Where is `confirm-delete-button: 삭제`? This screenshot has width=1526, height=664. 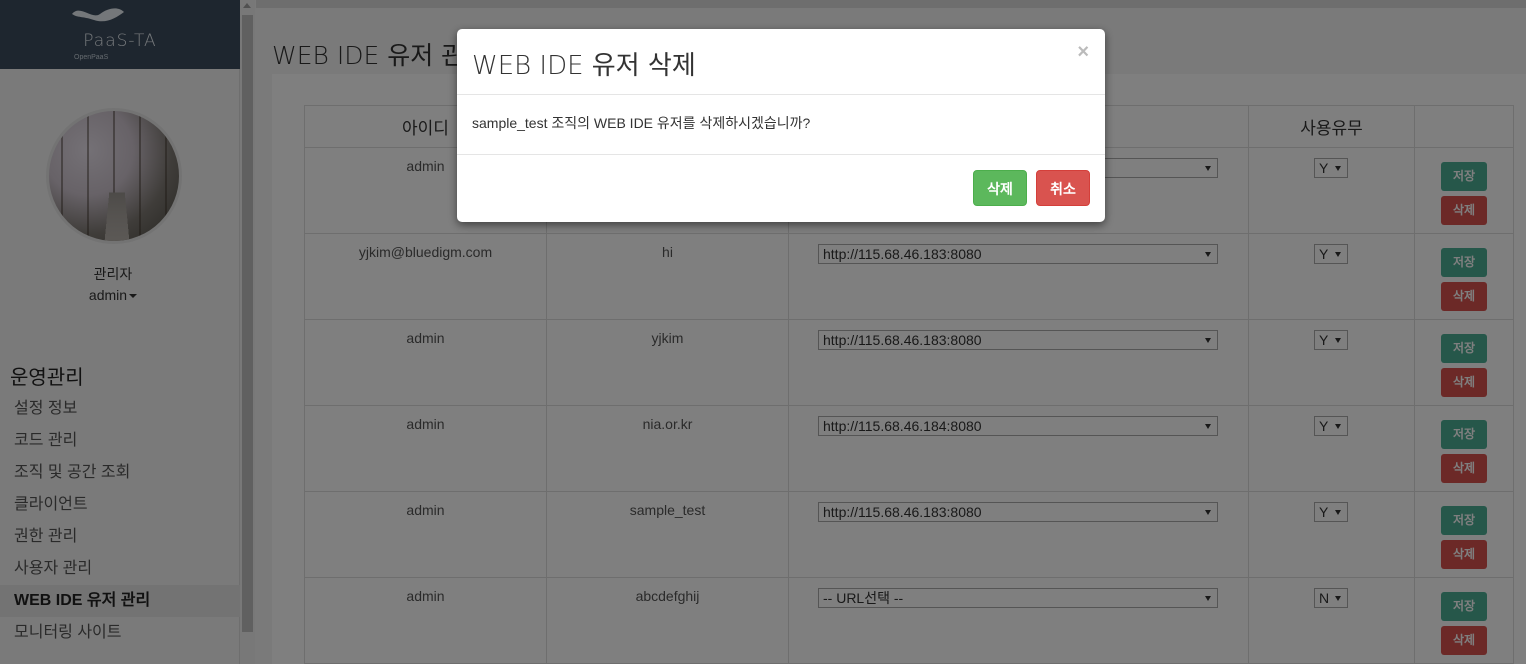 confirm-delete-button: 삭제 is located at coordinates (1000, 188).